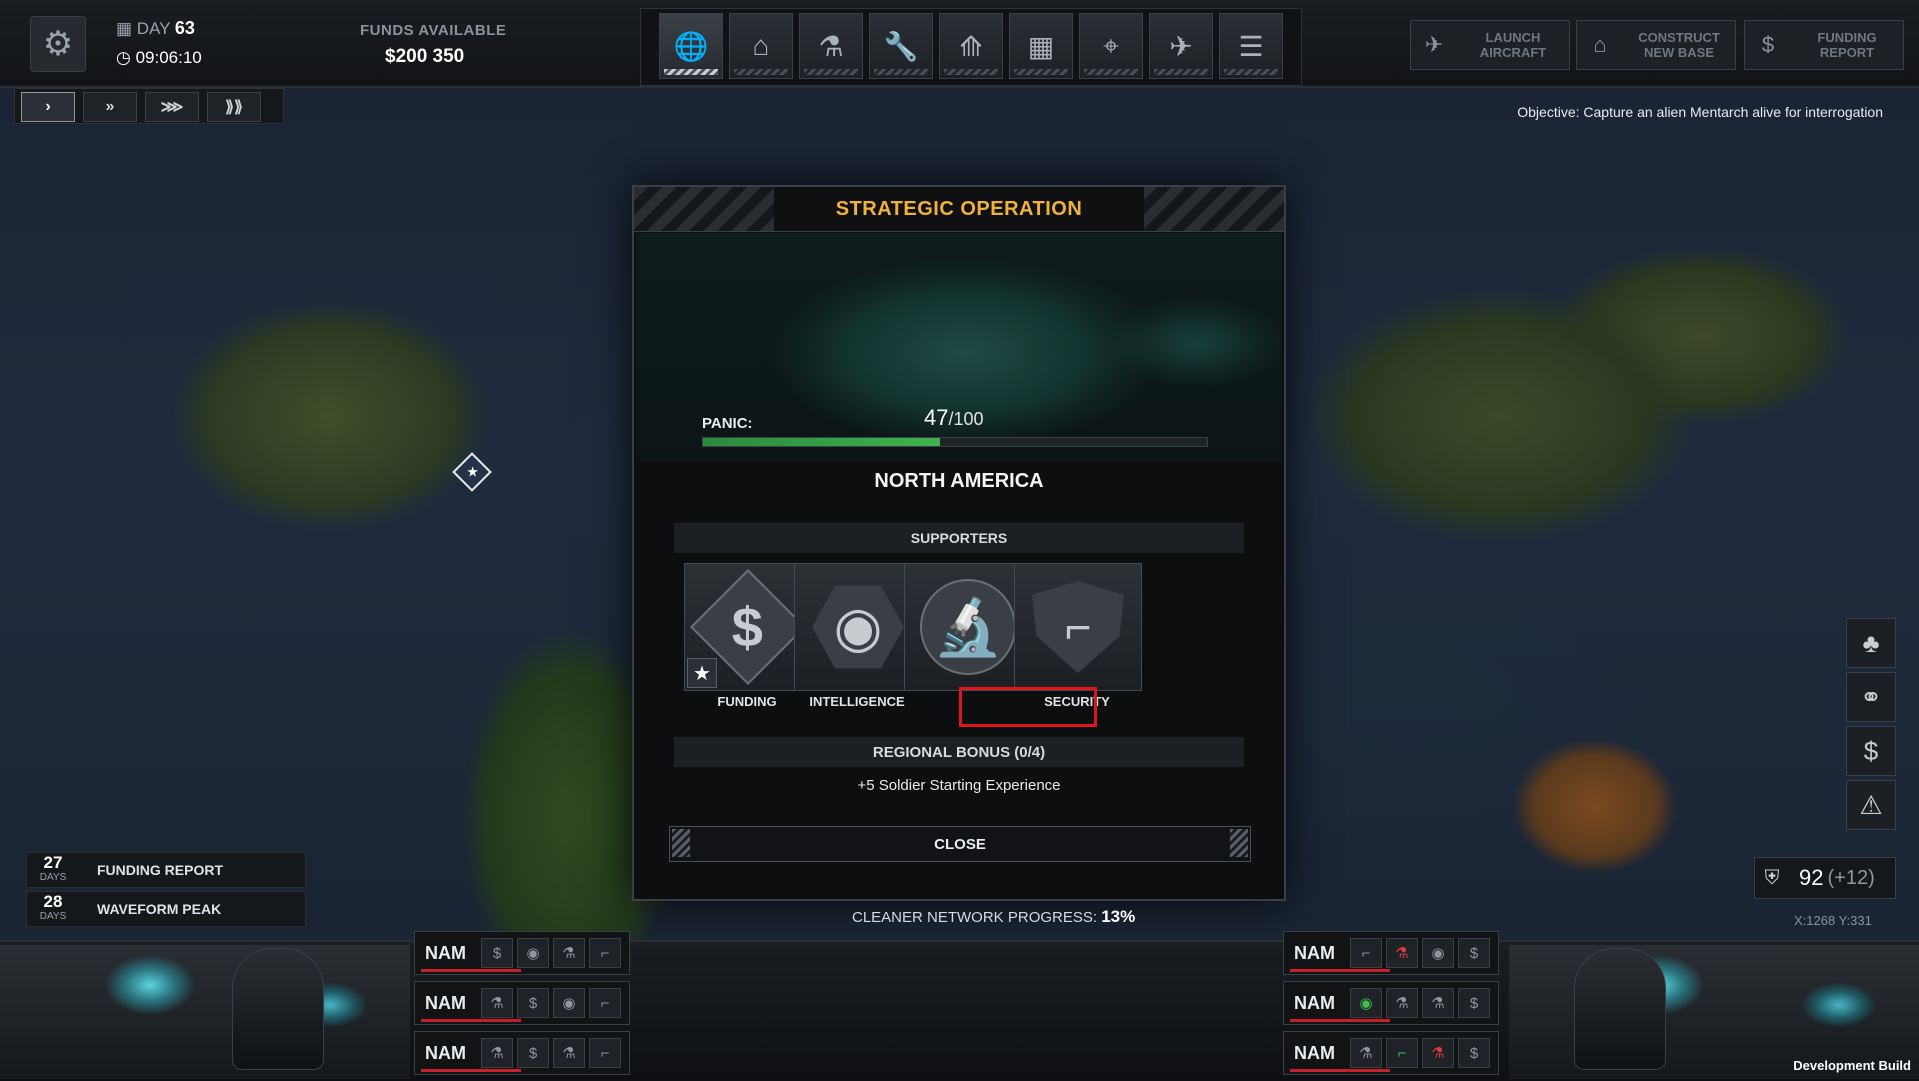  I want to click on funds-label: FUNDS AVAILABLE, so click(433, 30).